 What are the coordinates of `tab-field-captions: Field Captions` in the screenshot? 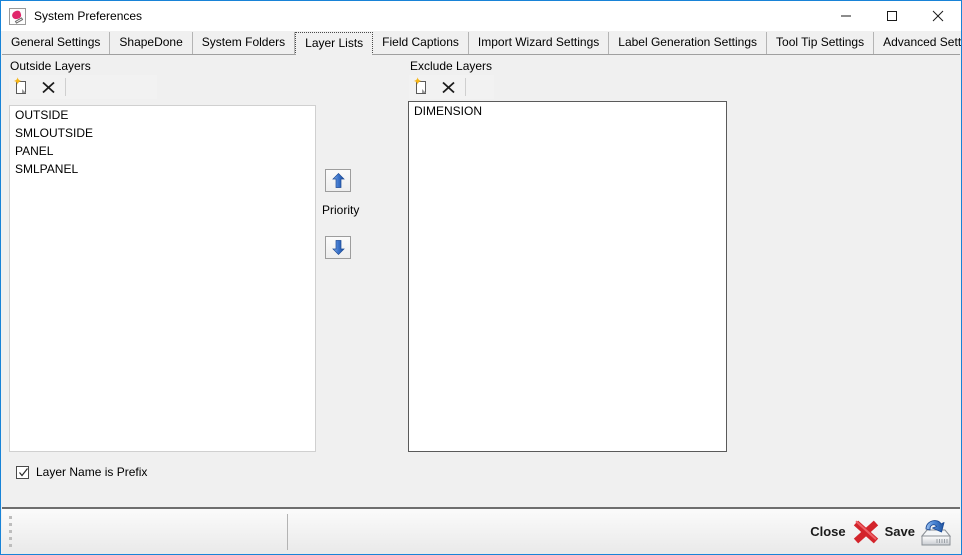 It's located at (421, 43).